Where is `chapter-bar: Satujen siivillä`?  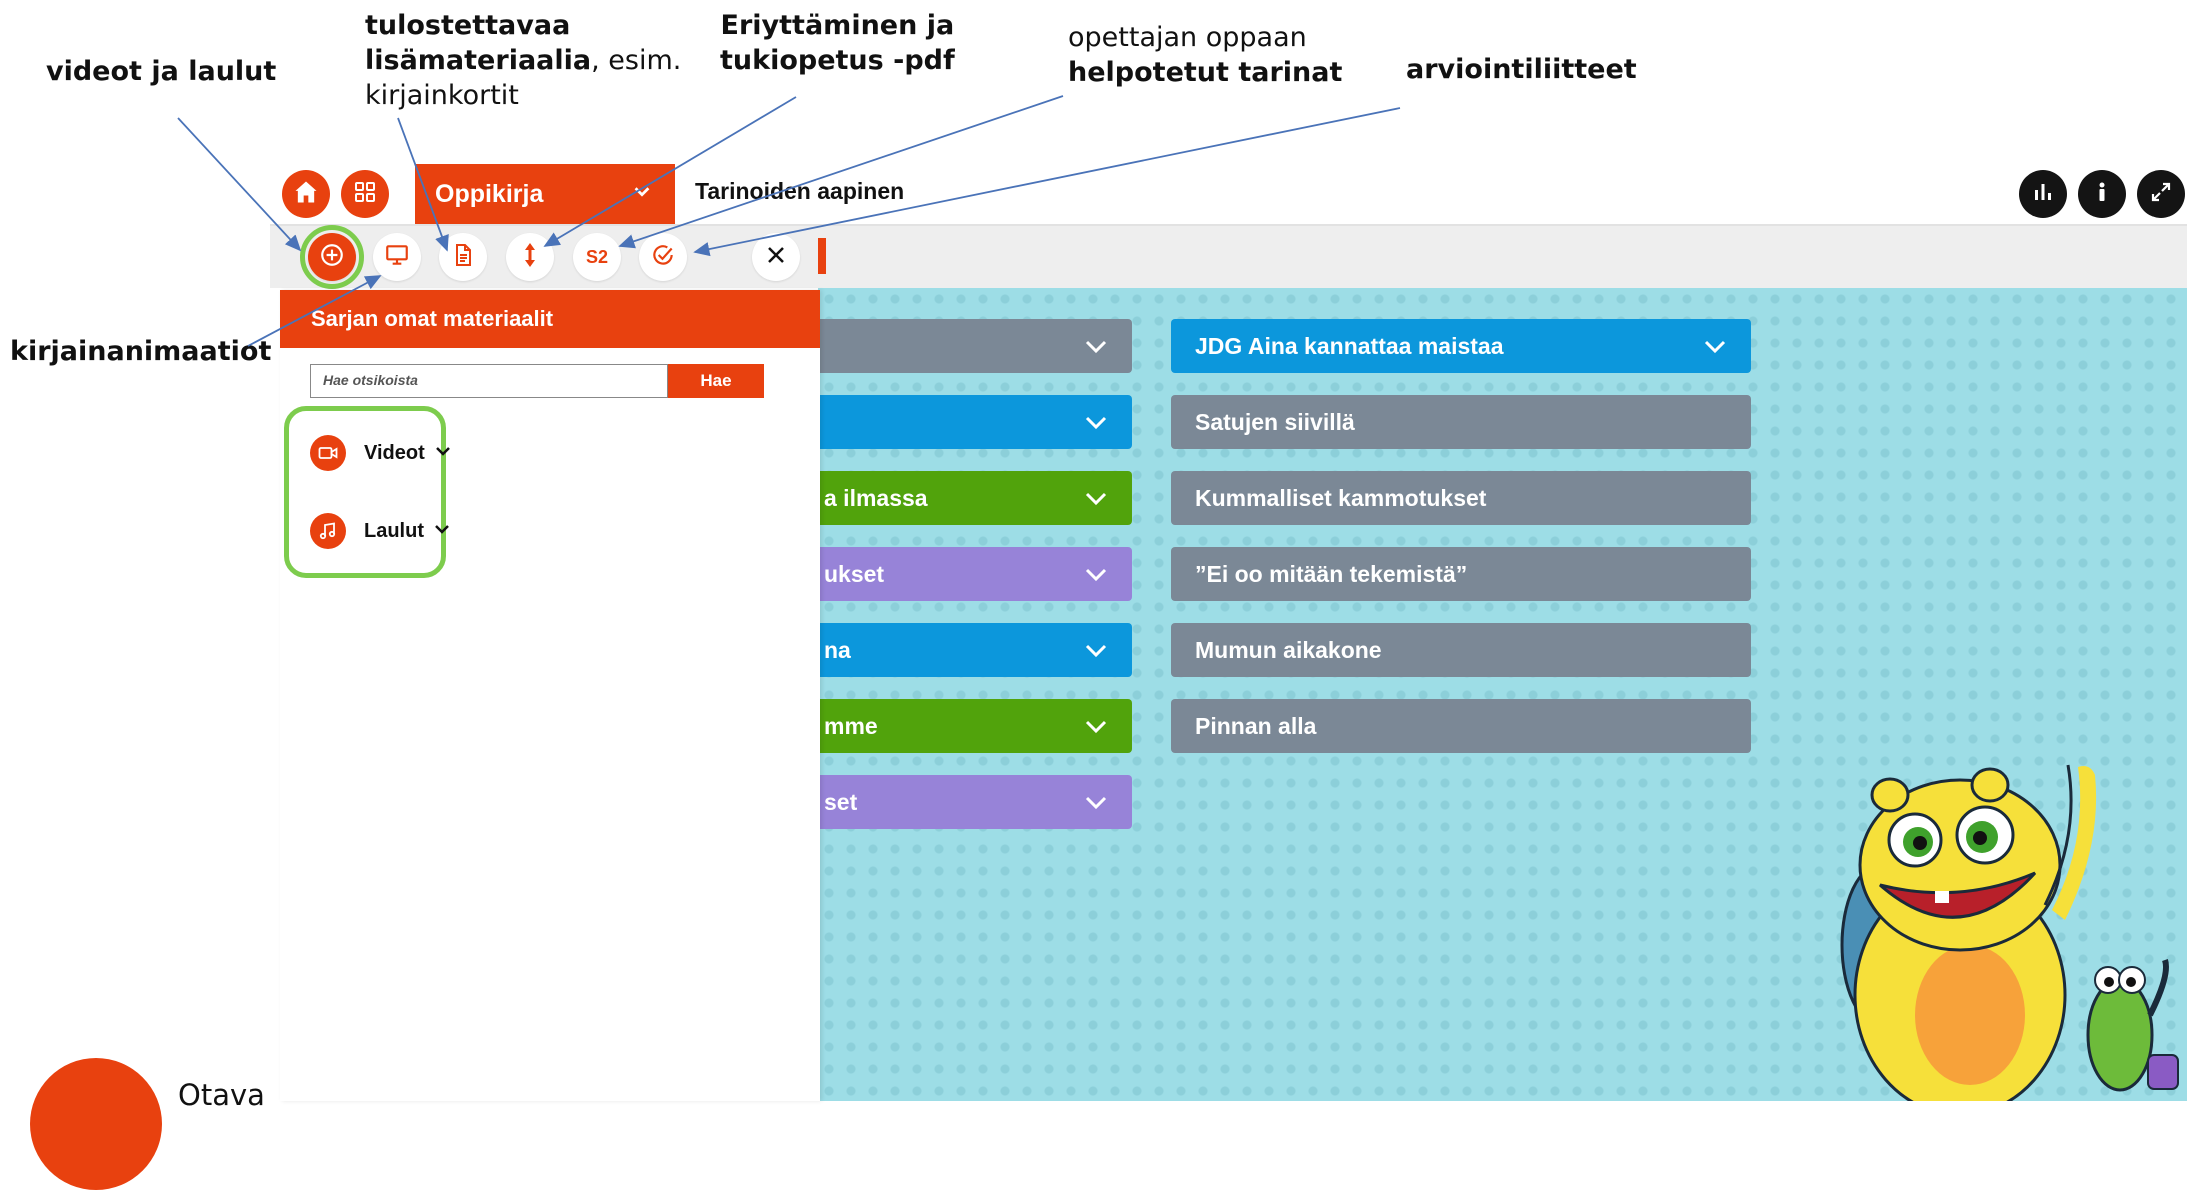
chapter-bar: Satujen siivillä is located at coordinates (1461, 422).